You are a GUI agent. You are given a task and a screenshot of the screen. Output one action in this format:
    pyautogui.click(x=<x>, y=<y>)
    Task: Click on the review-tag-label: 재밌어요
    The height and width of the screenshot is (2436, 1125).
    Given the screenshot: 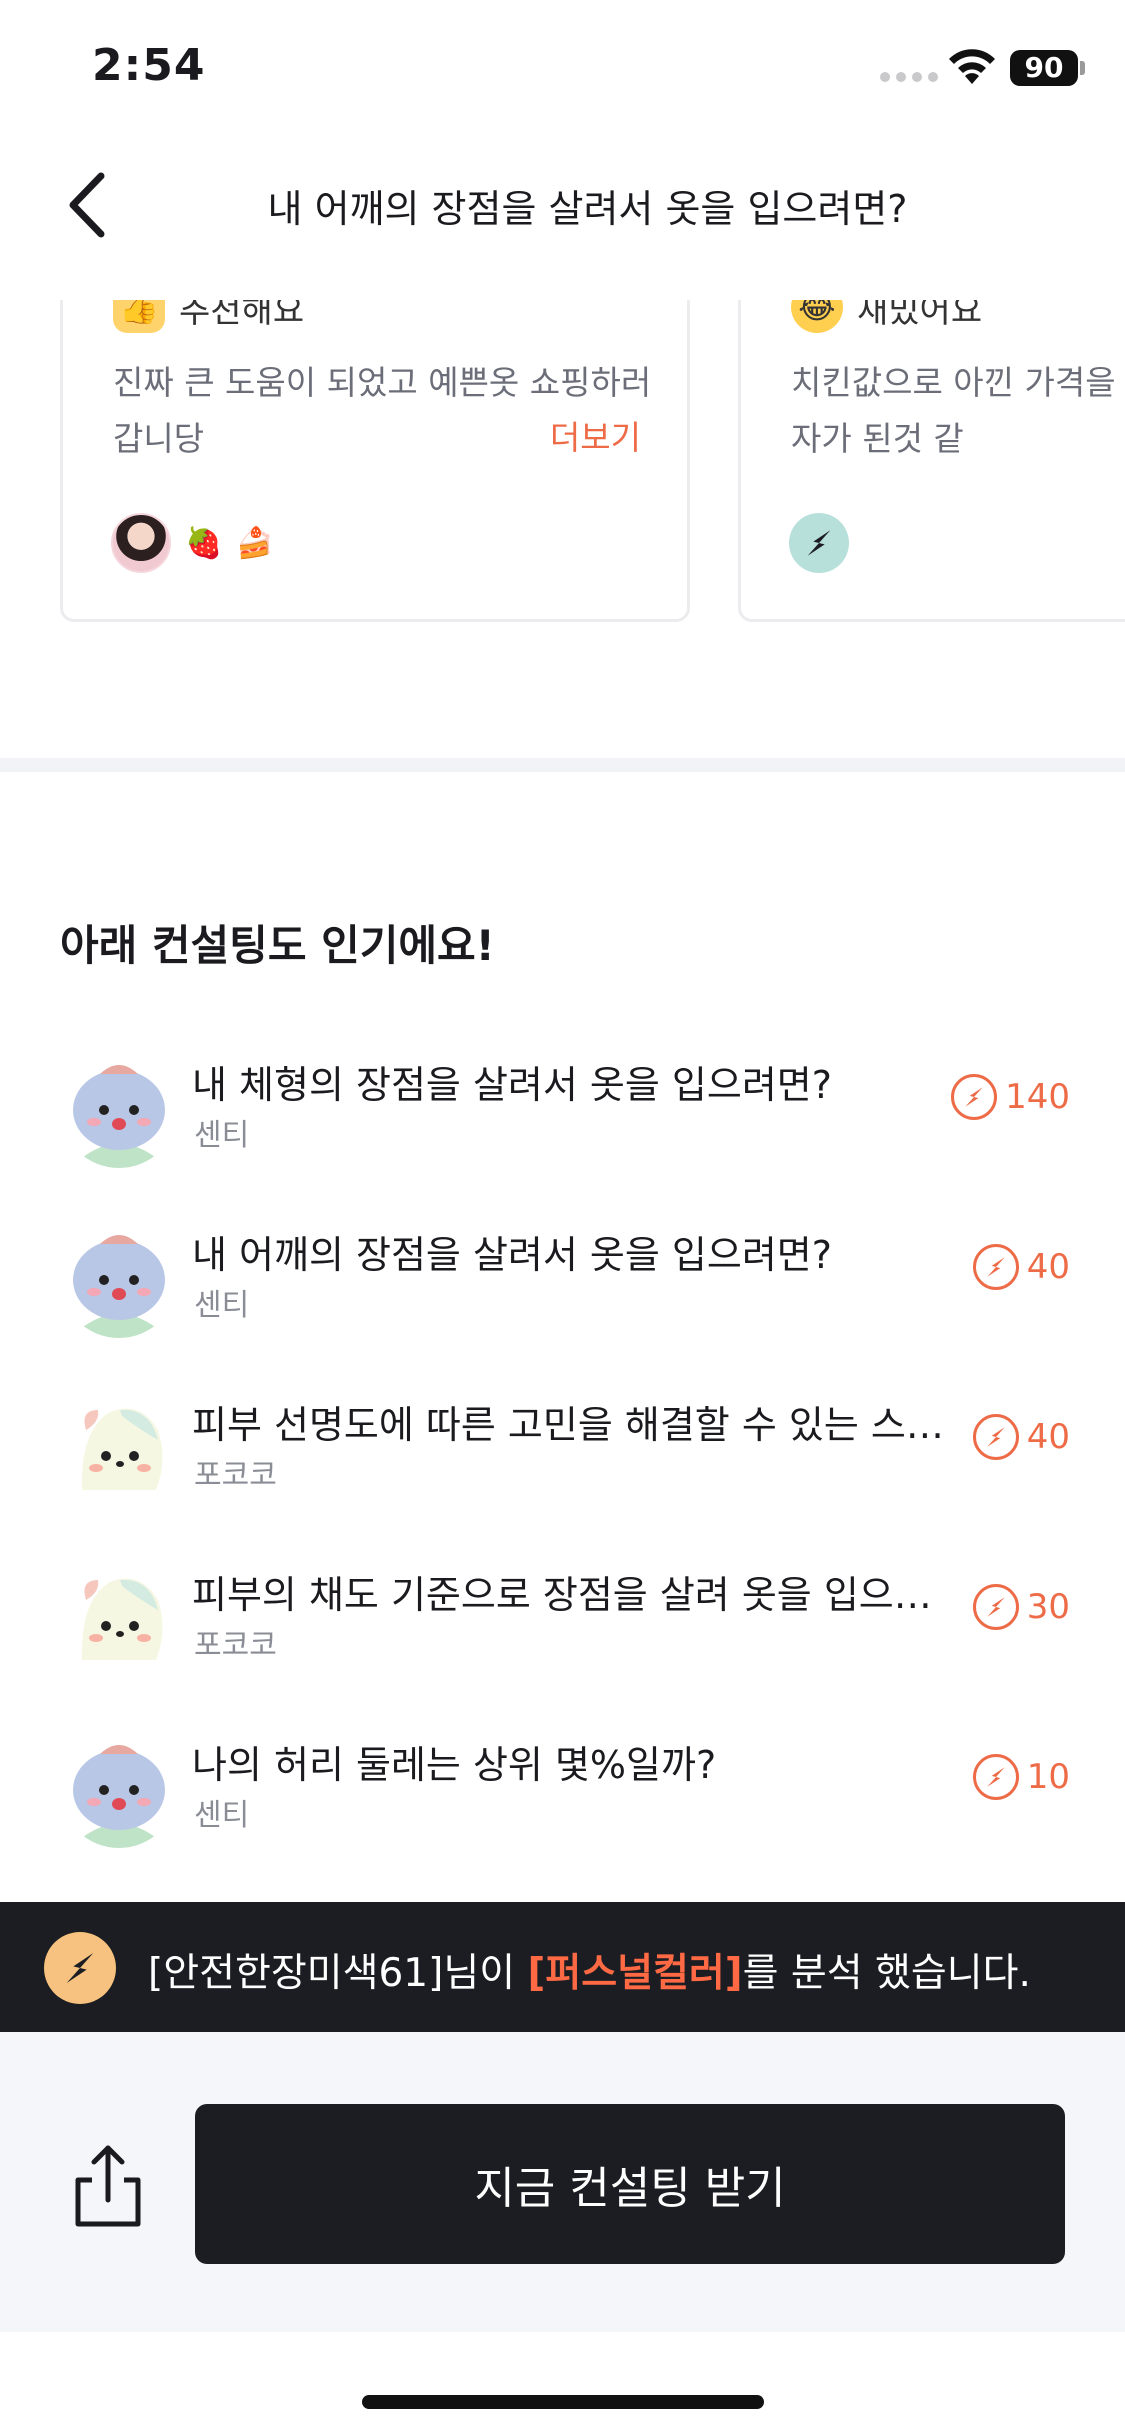 What is the action you would take?
    pyautogui.click(x=920, y=315)
    